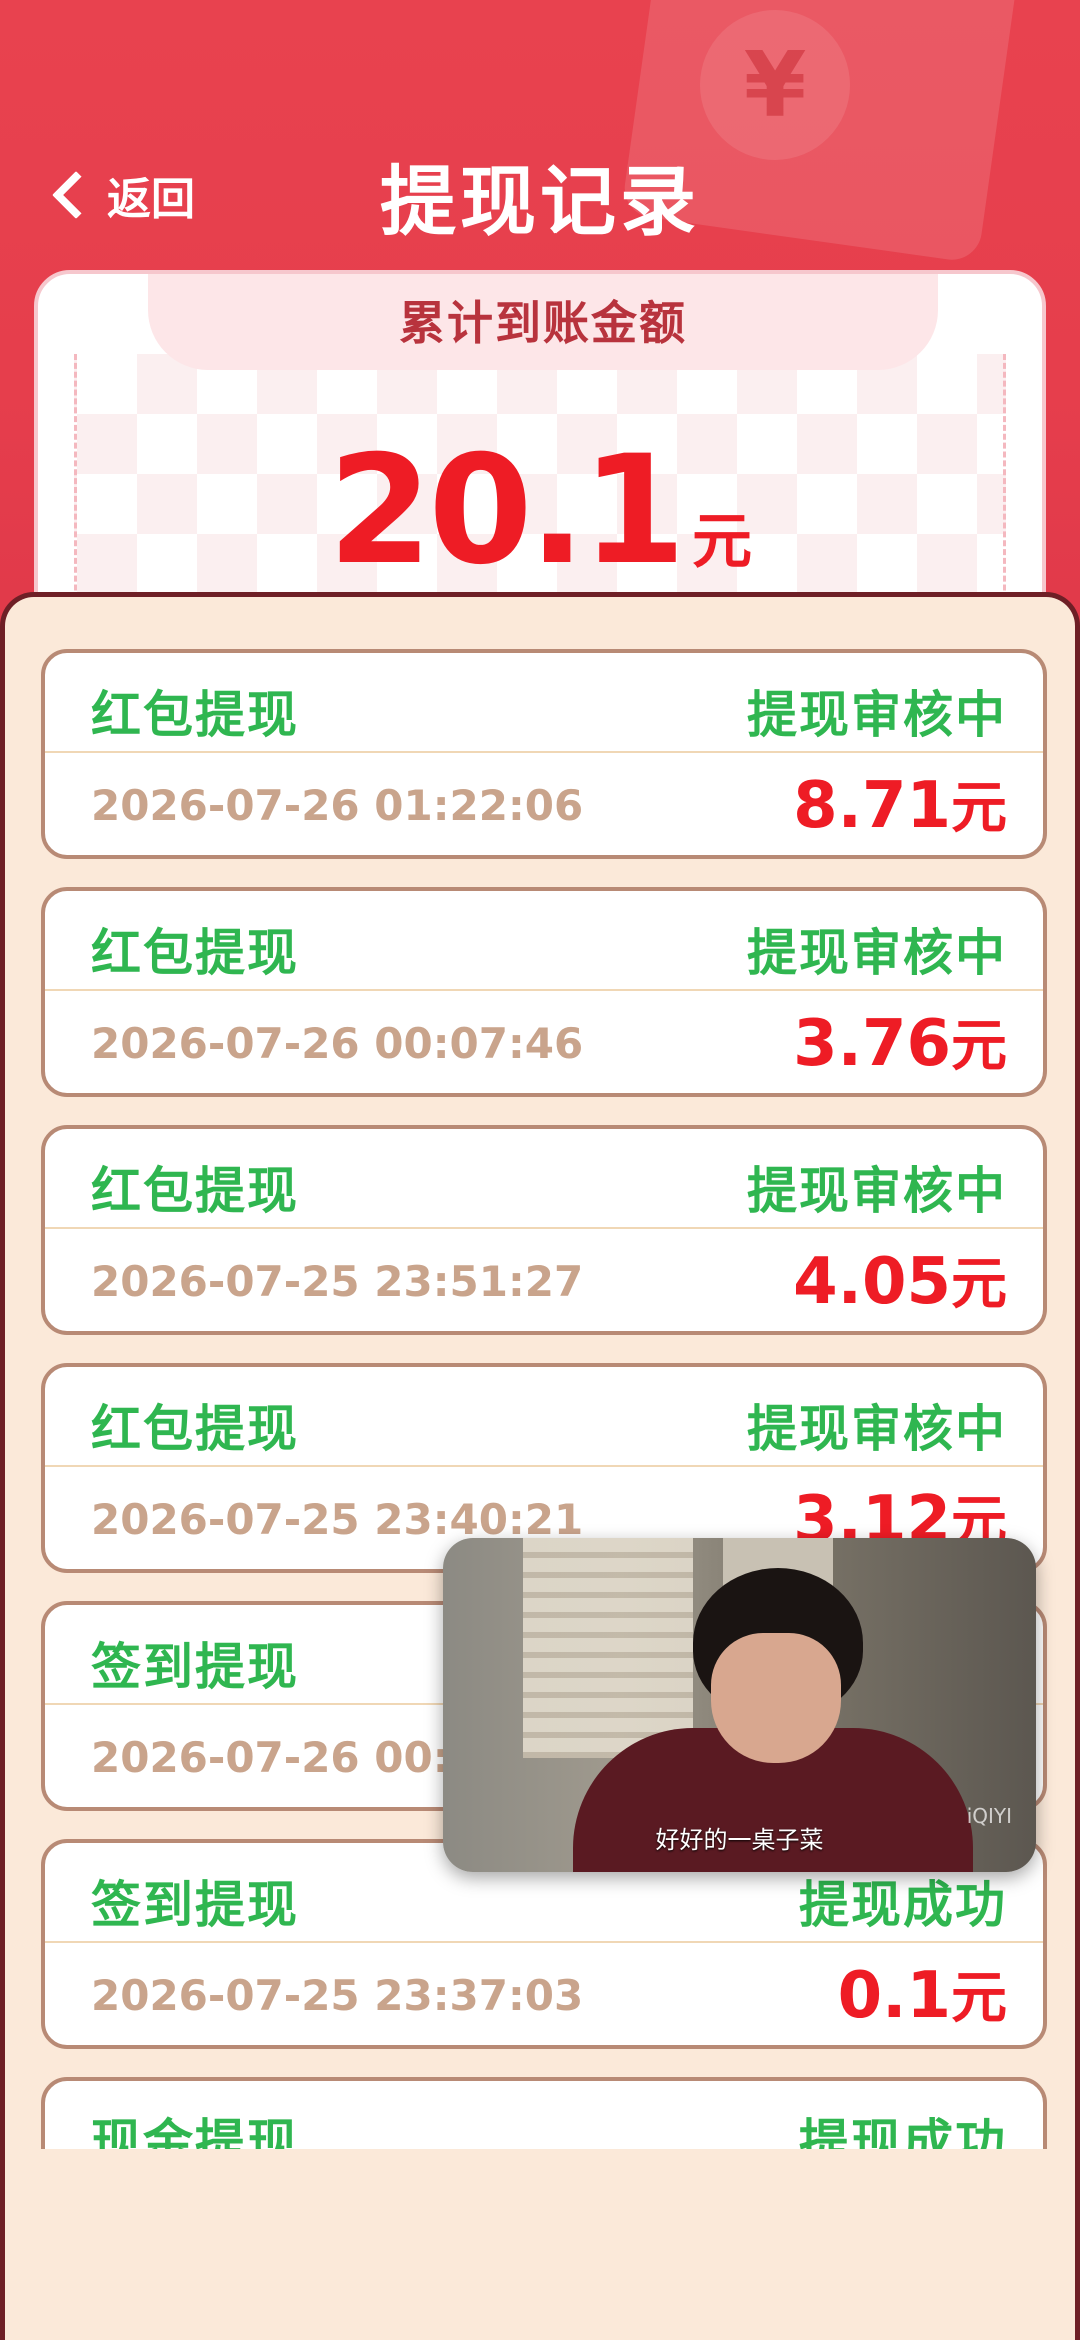  What do you see at coordinates (195, 2131) in the screenshot?
I see `record-type: 现金提现` at bounding box center [195, 2131].